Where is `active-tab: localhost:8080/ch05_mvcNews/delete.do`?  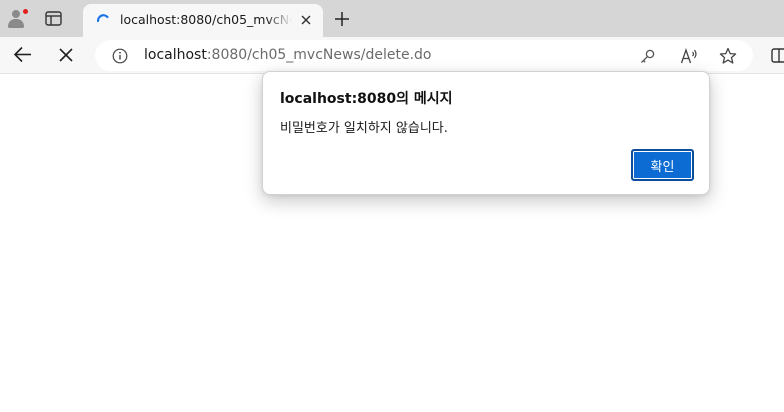
active-tab: localhost:8080/ch05_mvcNews/delete.do is located at coordinates (203, 20).